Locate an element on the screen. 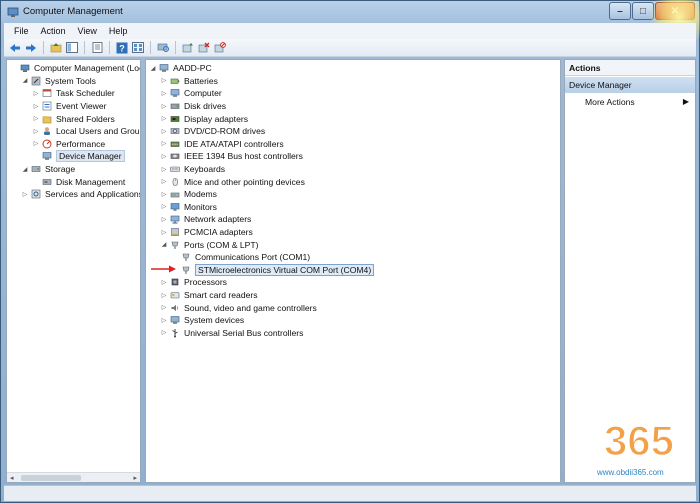 Image resolution: width=700 pixels, height=503 pixels. device-tree-item: ▷ Keyboards is located at coordinates (192, 169).